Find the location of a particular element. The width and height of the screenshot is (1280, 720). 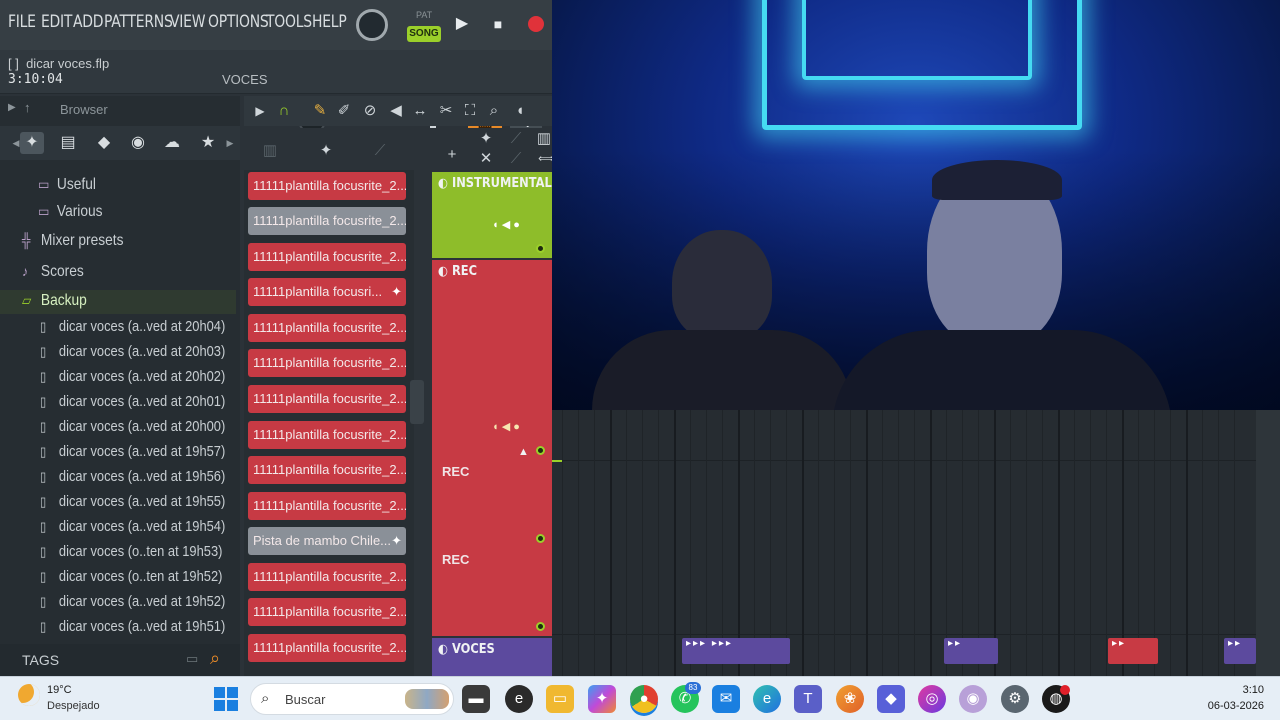

tags-label: TAGS is located at coordinates (40, 660).